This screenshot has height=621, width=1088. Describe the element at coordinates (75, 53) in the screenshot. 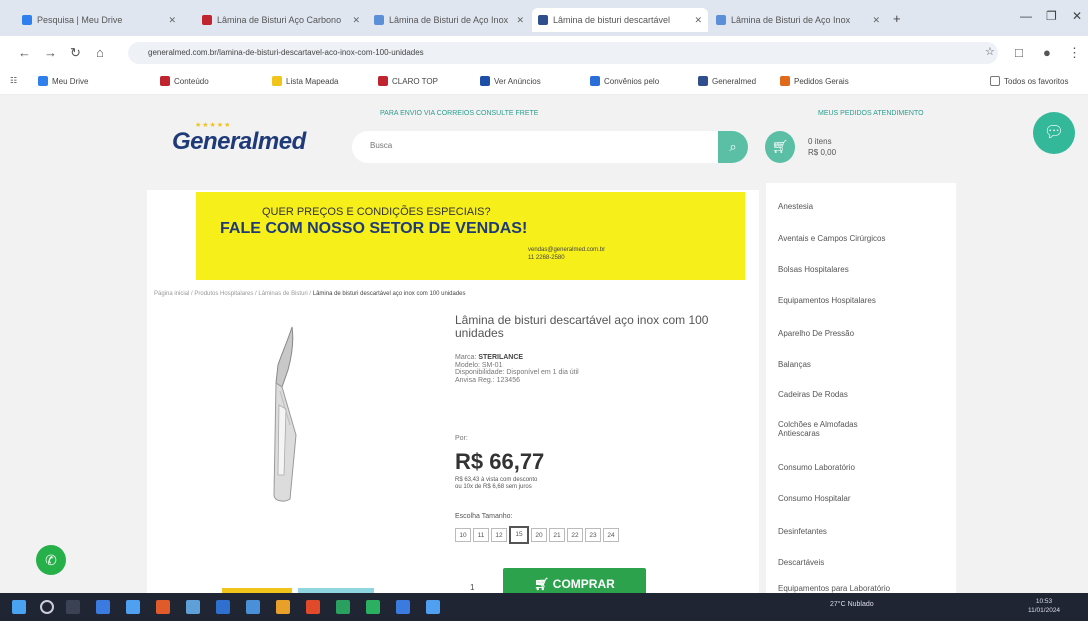

I see `reload-icon: ↻` at that location.